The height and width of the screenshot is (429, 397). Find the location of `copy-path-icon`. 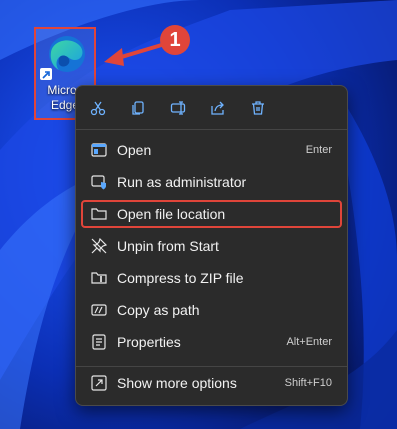

copy-path-icon is located at coordinates (99, 310).